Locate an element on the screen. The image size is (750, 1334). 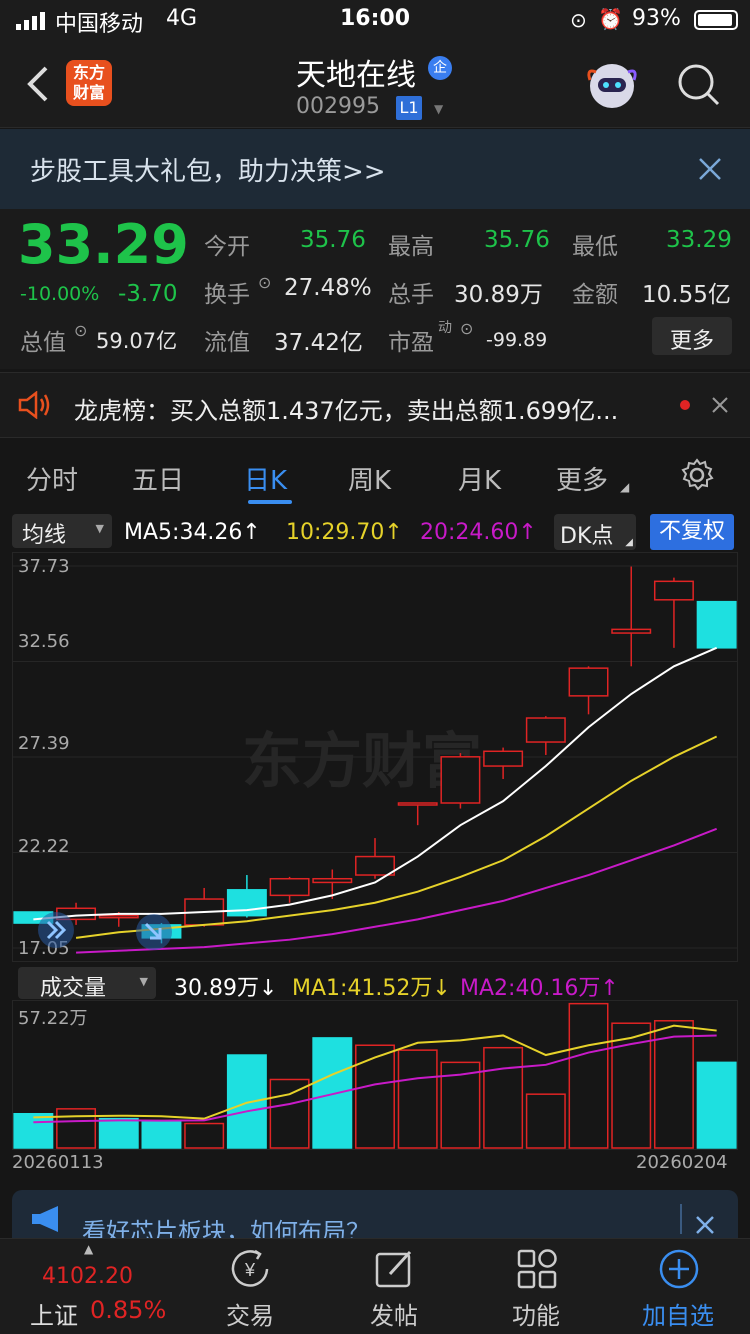
current-price: 33.29 is located at coordinates (103, 244).